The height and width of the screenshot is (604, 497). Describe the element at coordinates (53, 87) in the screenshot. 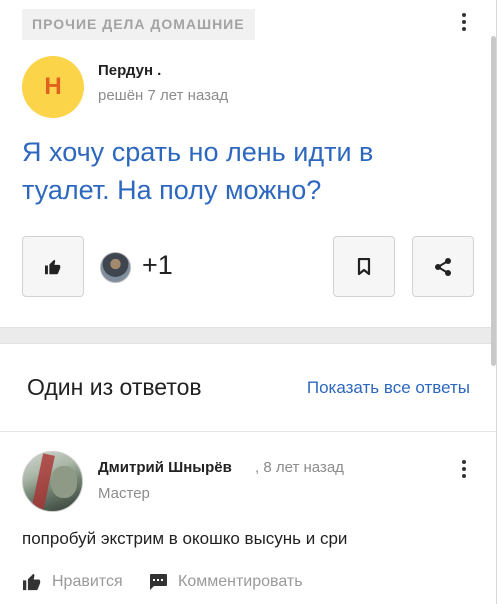

I see `author-avatar: Н` at that location.